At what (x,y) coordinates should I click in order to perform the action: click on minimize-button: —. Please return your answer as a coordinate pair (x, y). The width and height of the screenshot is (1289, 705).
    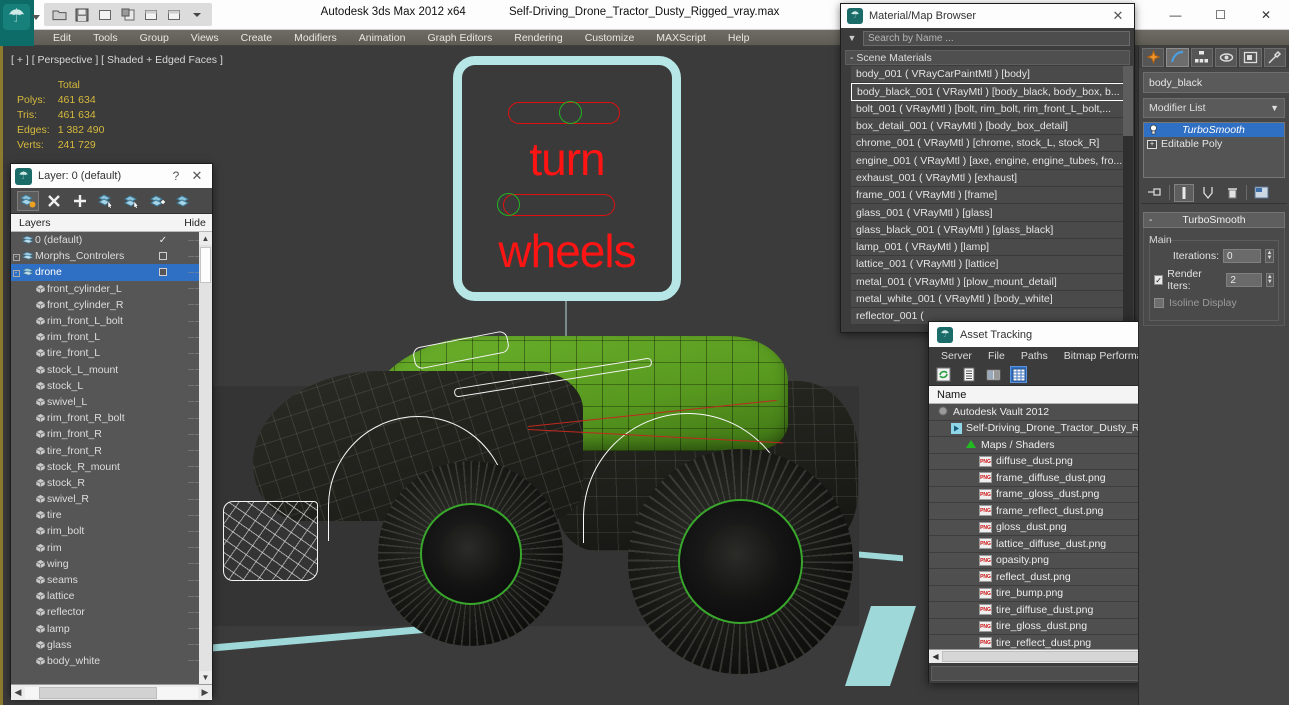
    Looking at the image, I should click on (1175, 15).